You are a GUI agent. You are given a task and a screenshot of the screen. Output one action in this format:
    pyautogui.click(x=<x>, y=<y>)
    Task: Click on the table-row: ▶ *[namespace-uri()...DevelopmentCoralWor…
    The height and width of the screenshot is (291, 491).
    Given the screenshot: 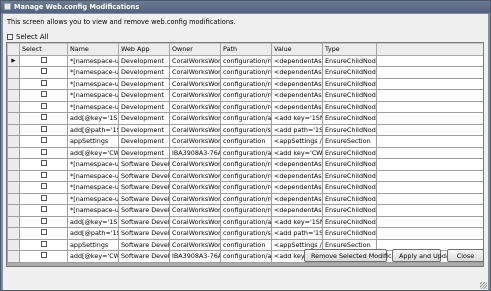 What is the action you would take?
    pyautogui.click(x=245, y=60)
    